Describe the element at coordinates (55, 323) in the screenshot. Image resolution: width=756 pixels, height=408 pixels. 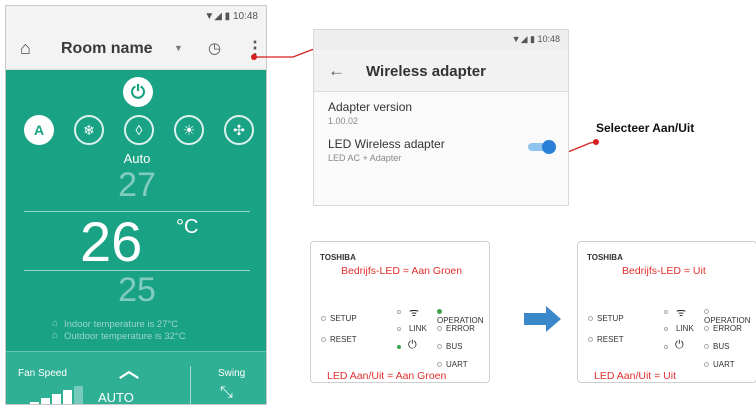
I see `indoor-home-icon: ⌂` at that location.